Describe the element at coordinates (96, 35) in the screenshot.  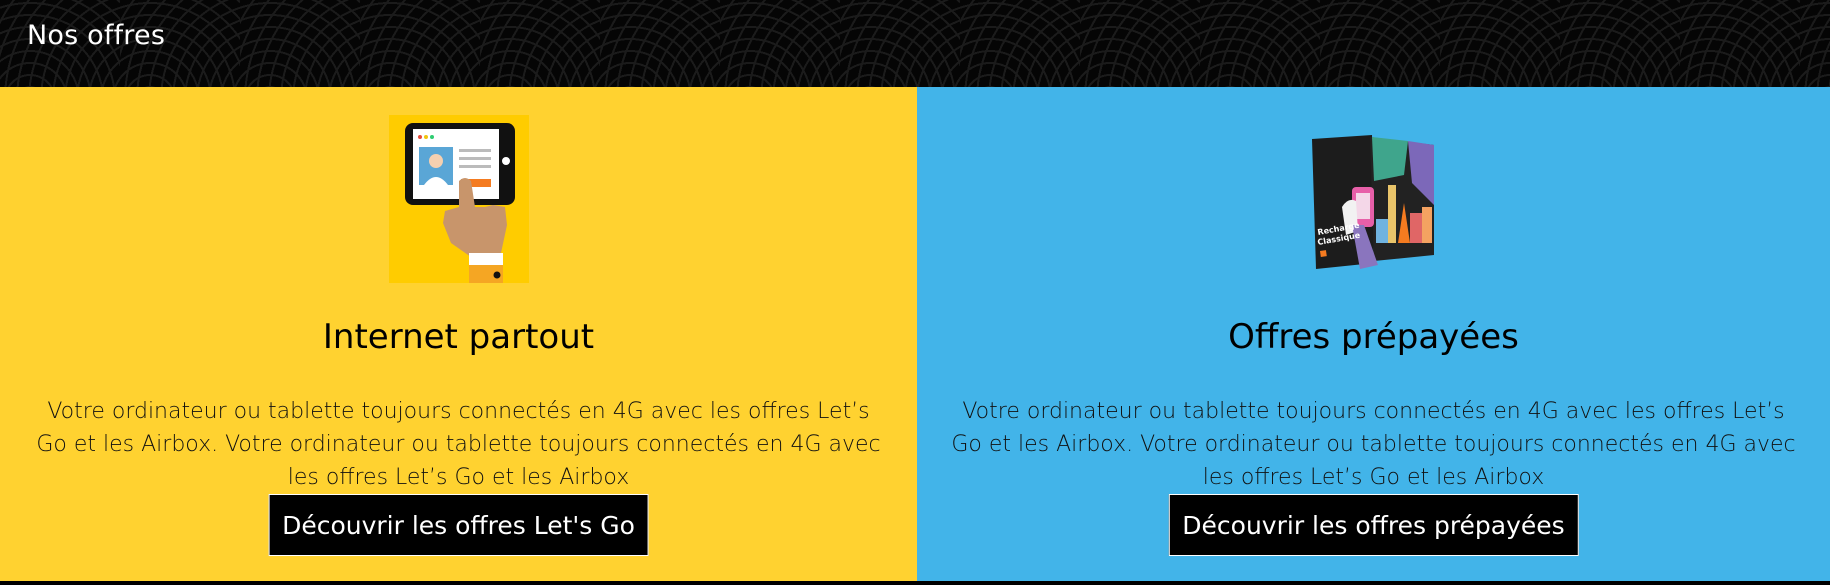
I see `page-title: Nos offres` at that location.